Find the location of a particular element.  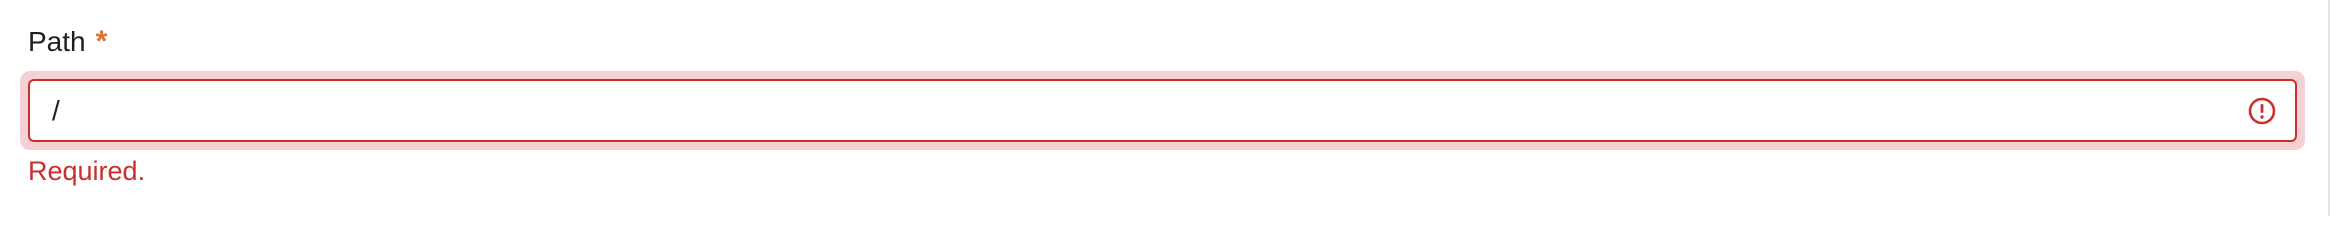

exclamation-circle-icon is located at coordinates (2262, 110).